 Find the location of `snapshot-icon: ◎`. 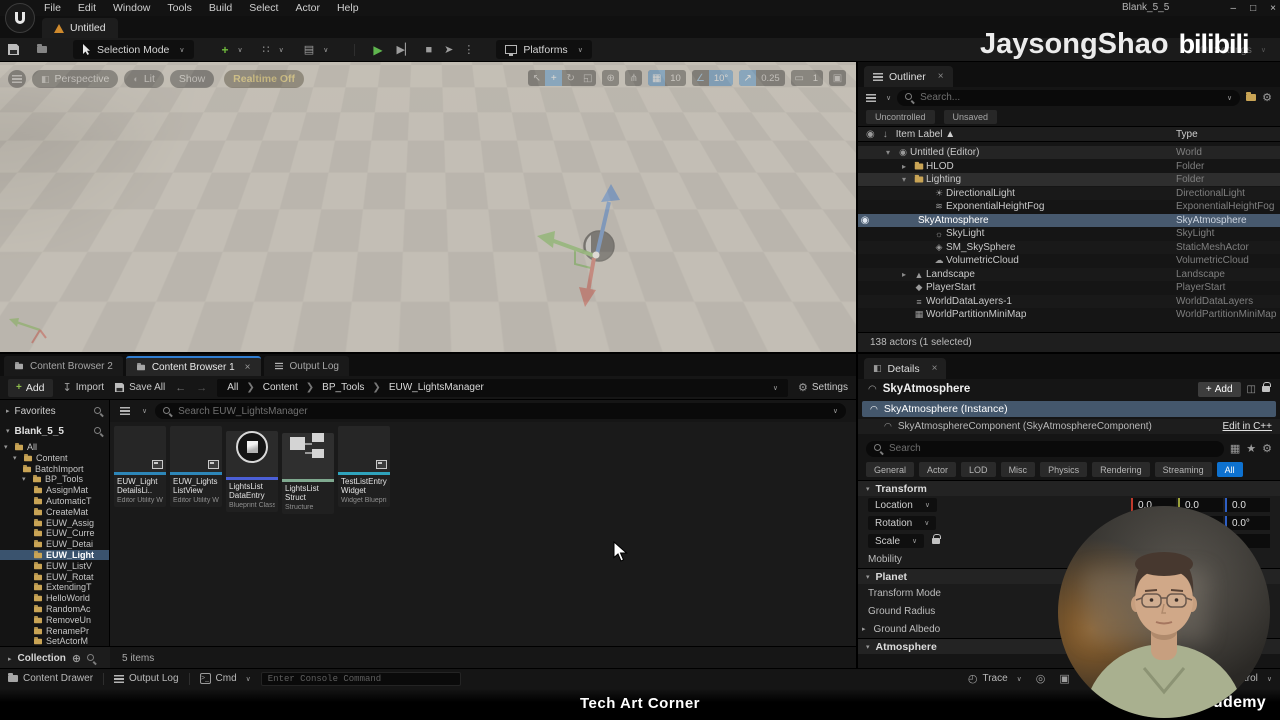

snapshot-icon: ◎ is located at coordinates (1041, 678).